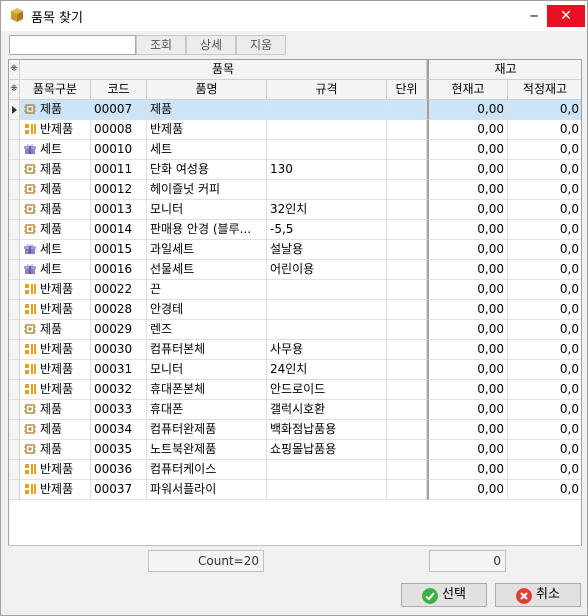 The height and width of the screenshot is (616, 588). What do you see at coordinates (207, 330) in the screenshot?
I see `cell-name: 렌즈` at bounding box center [207, 330].